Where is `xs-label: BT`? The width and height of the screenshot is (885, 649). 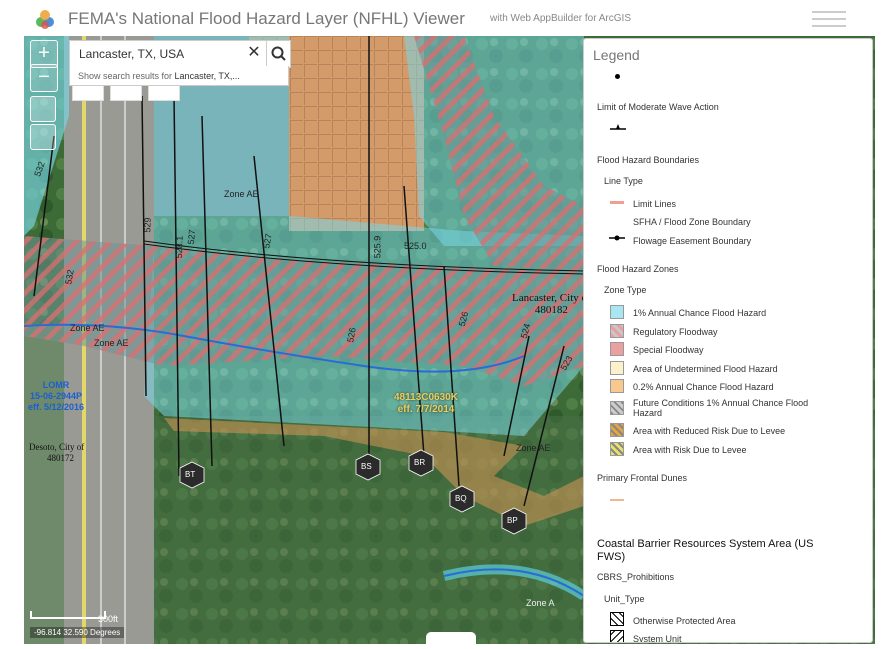 xs-label: BT is located at coordinates (190, 474).